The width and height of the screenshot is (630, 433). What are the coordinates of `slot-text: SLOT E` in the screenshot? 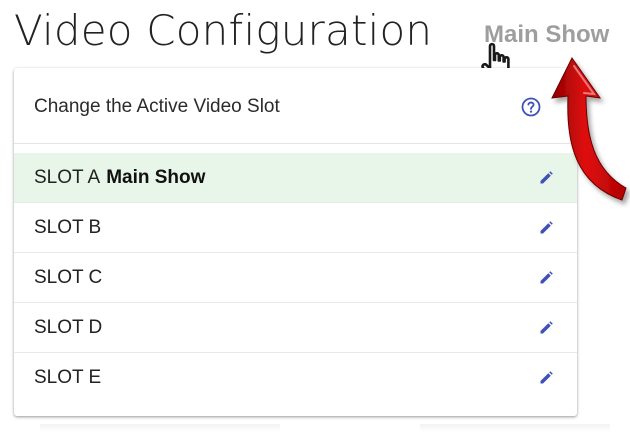 It's located at (67, 378).